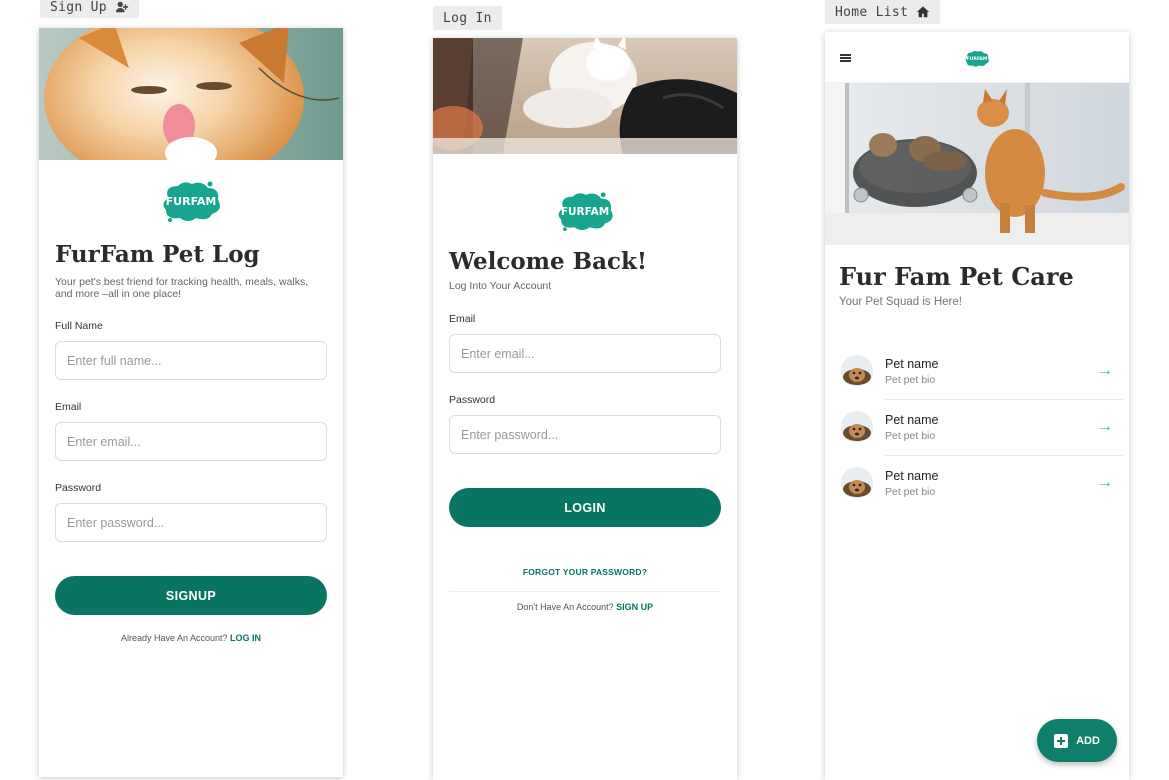 The image size is (1169, 780). I want to click on home-subtitle: Your Pet Squad is Here!, so click(900, 302).